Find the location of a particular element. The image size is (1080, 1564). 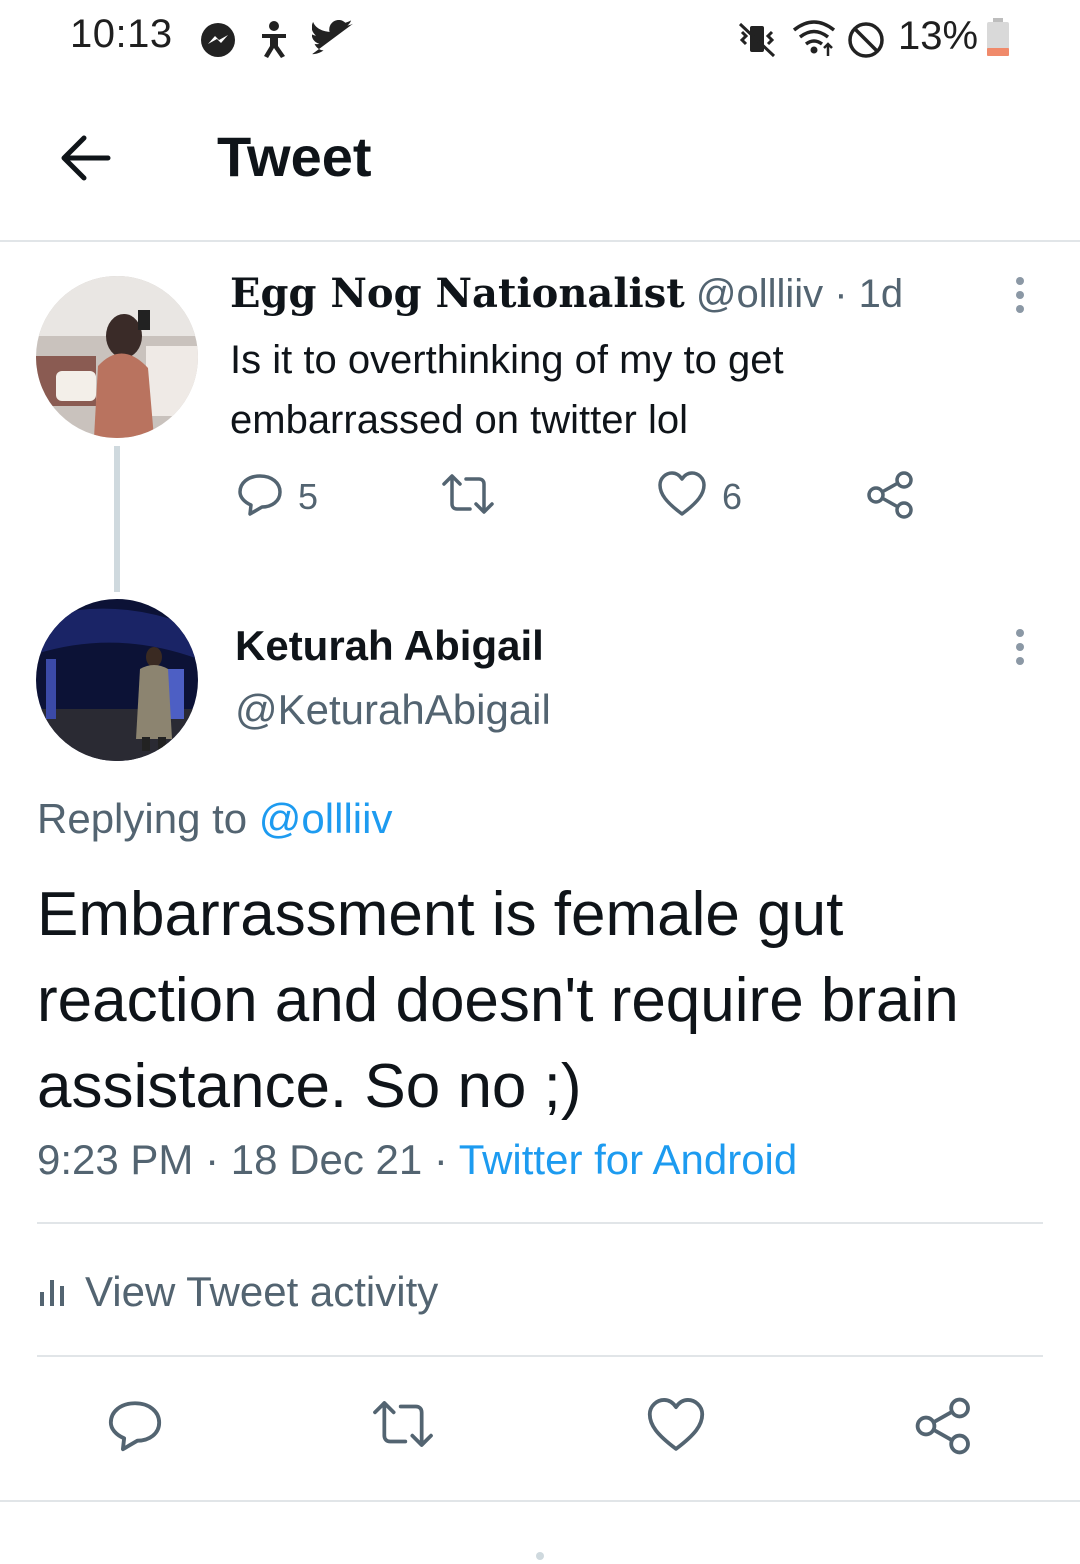

top-app-bar: Tweet is located at coordinates (540, 161).